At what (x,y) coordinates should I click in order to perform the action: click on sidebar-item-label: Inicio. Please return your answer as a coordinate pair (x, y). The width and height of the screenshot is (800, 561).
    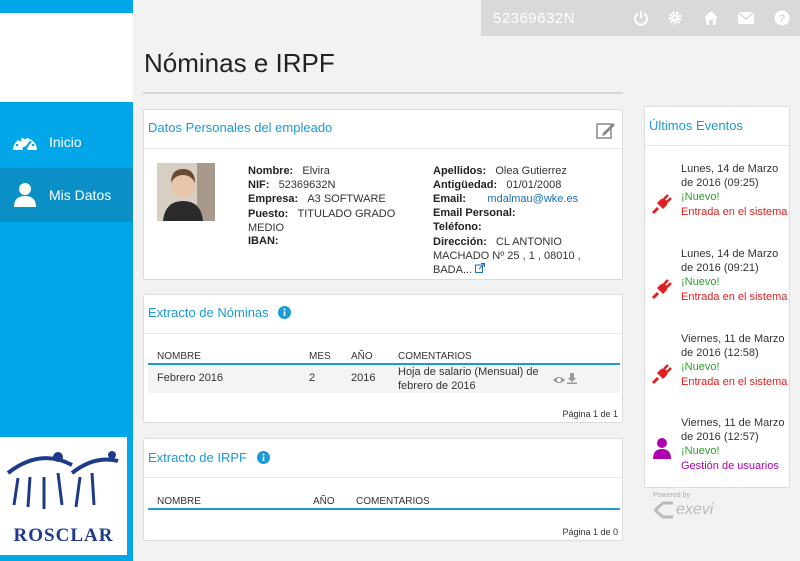
    Looking at the image, I should click on (65, 142).